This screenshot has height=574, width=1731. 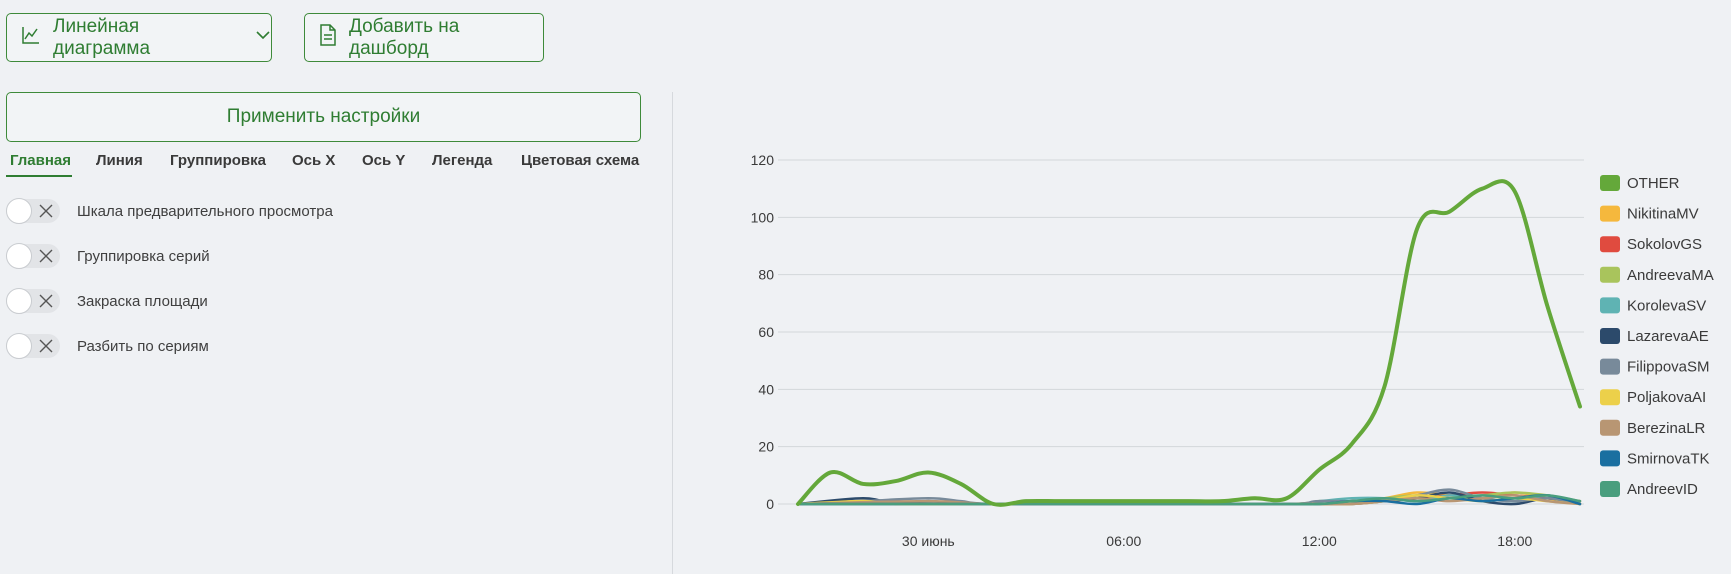 What do you see at coordinates (1668, 336) in the screenshot?
I see `legend-label: LazarevaAE` at bounding box center [1668, 336].